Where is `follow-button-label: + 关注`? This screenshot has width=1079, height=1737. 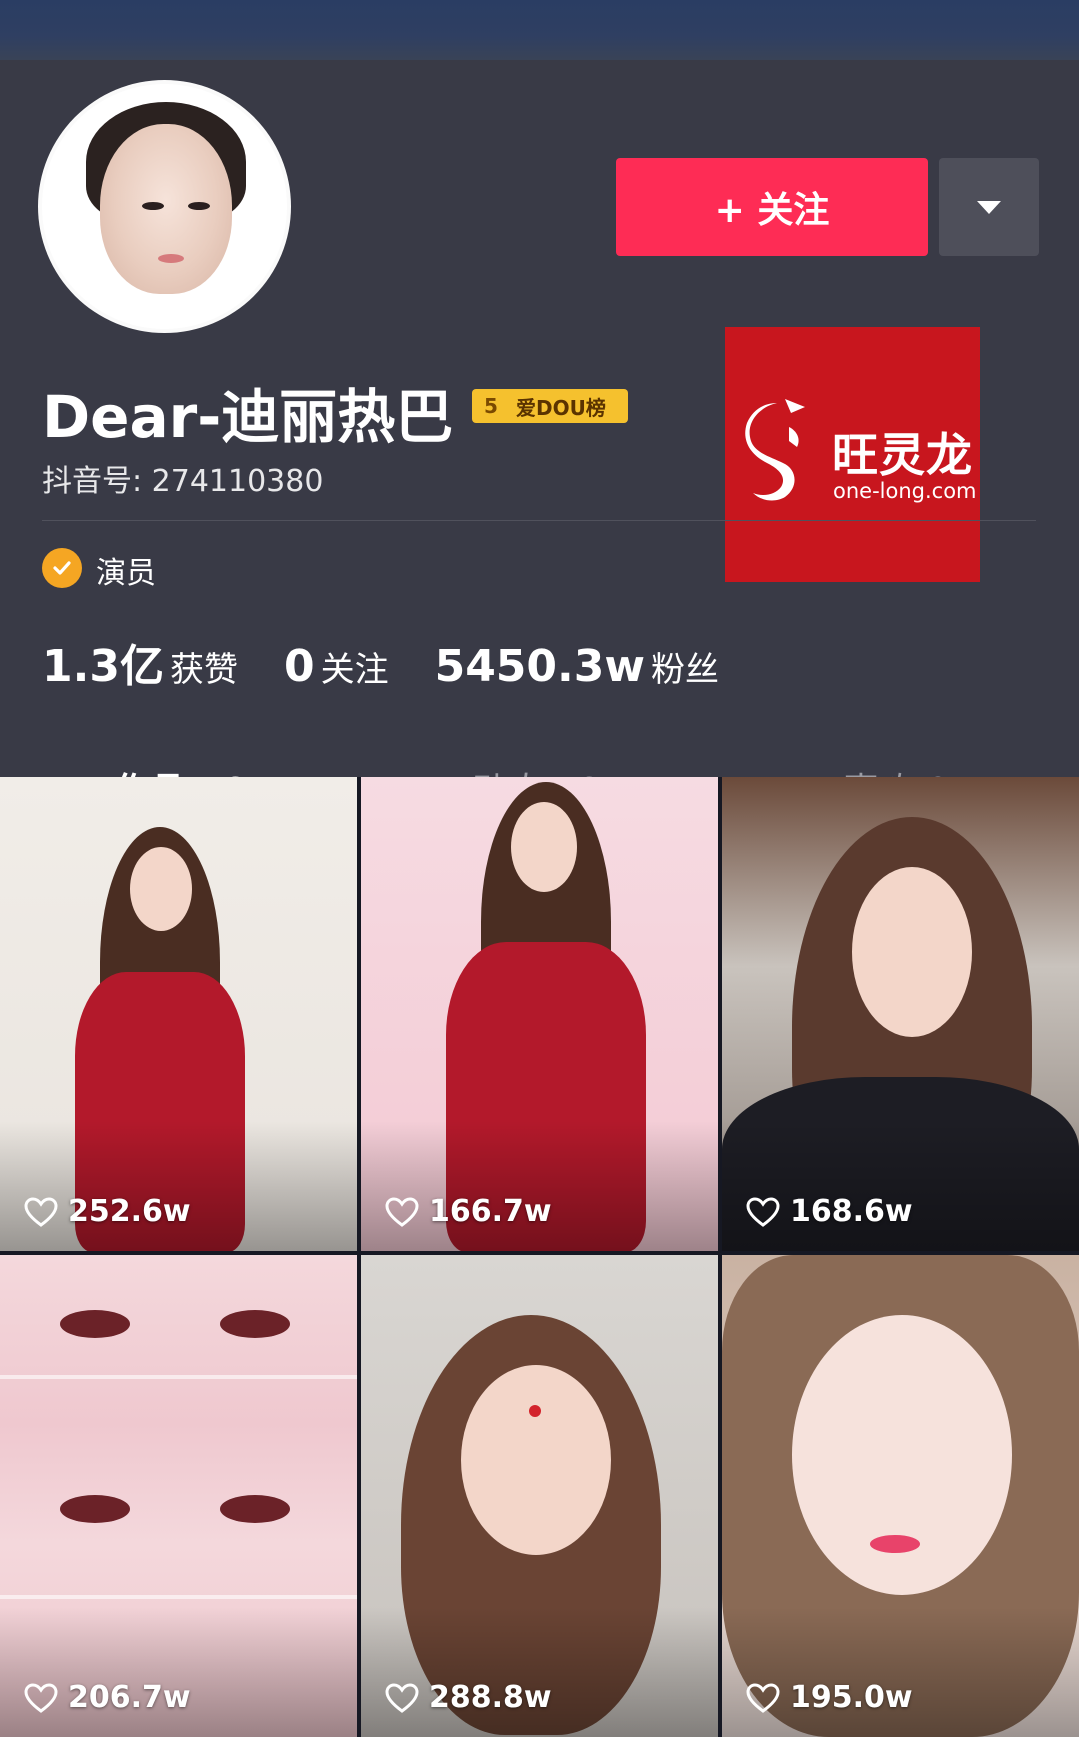
follow-button-label: + 关注 is located at coordinates (772, 210).